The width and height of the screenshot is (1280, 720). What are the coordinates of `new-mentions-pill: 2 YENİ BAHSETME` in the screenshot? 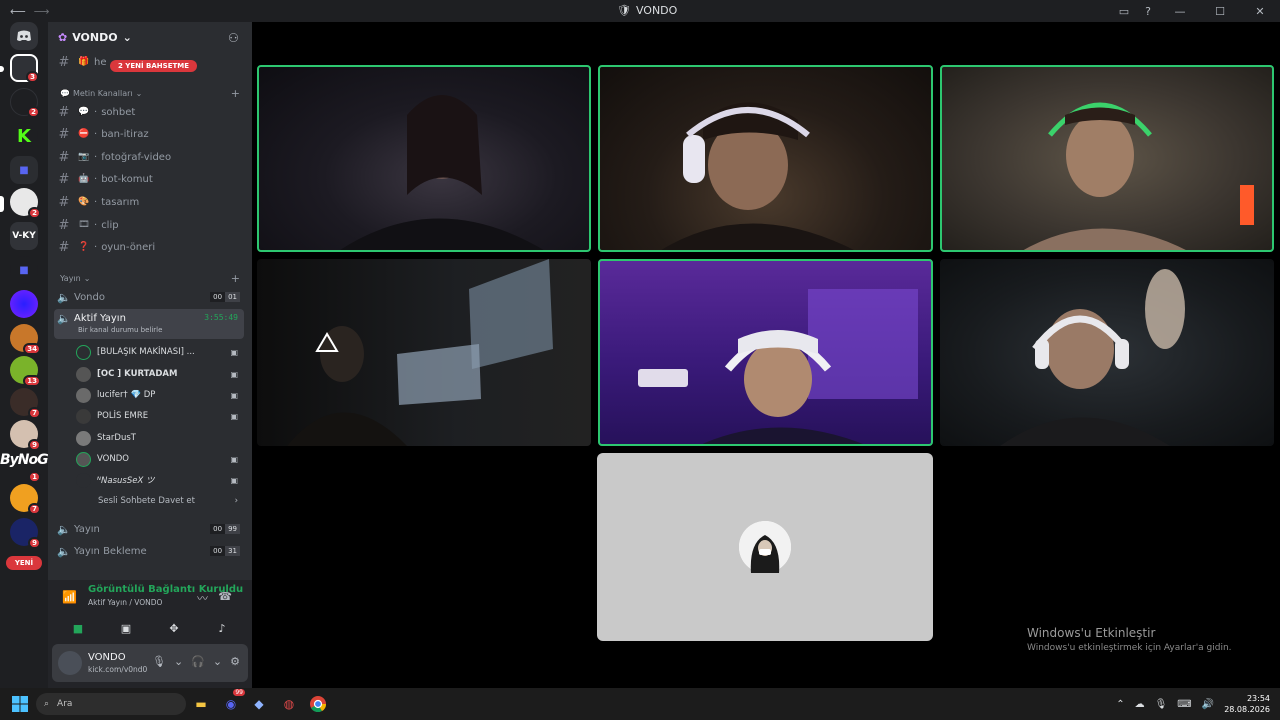 It's located at (154, 66).